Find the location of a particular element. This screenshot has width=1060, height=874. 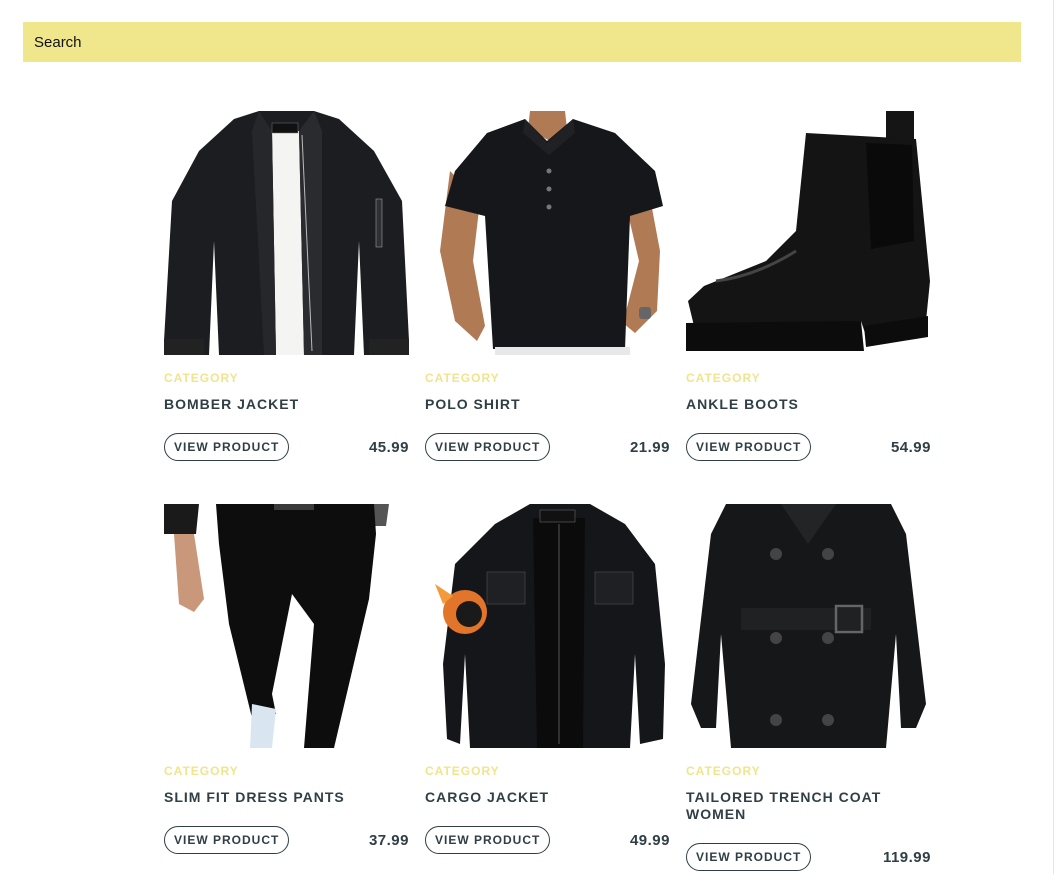

page-edge-divider is located at coordinates (1053, 437).